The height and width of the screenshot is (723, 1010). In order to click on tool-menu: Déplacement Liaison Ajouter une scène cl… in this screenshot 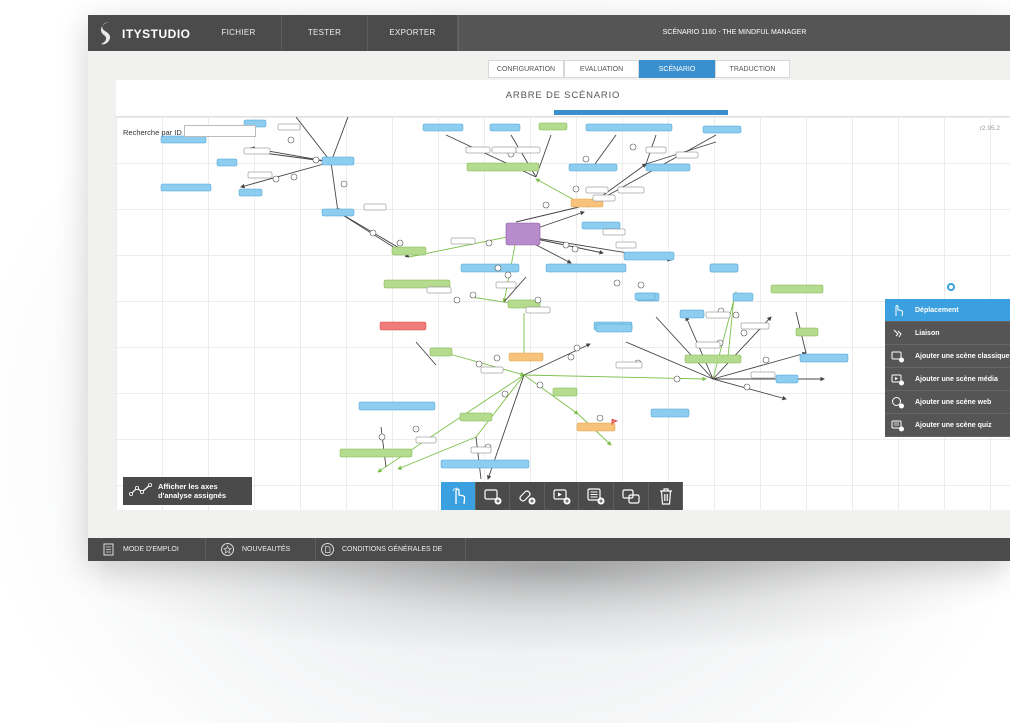, I will do `click(947, 368)`.